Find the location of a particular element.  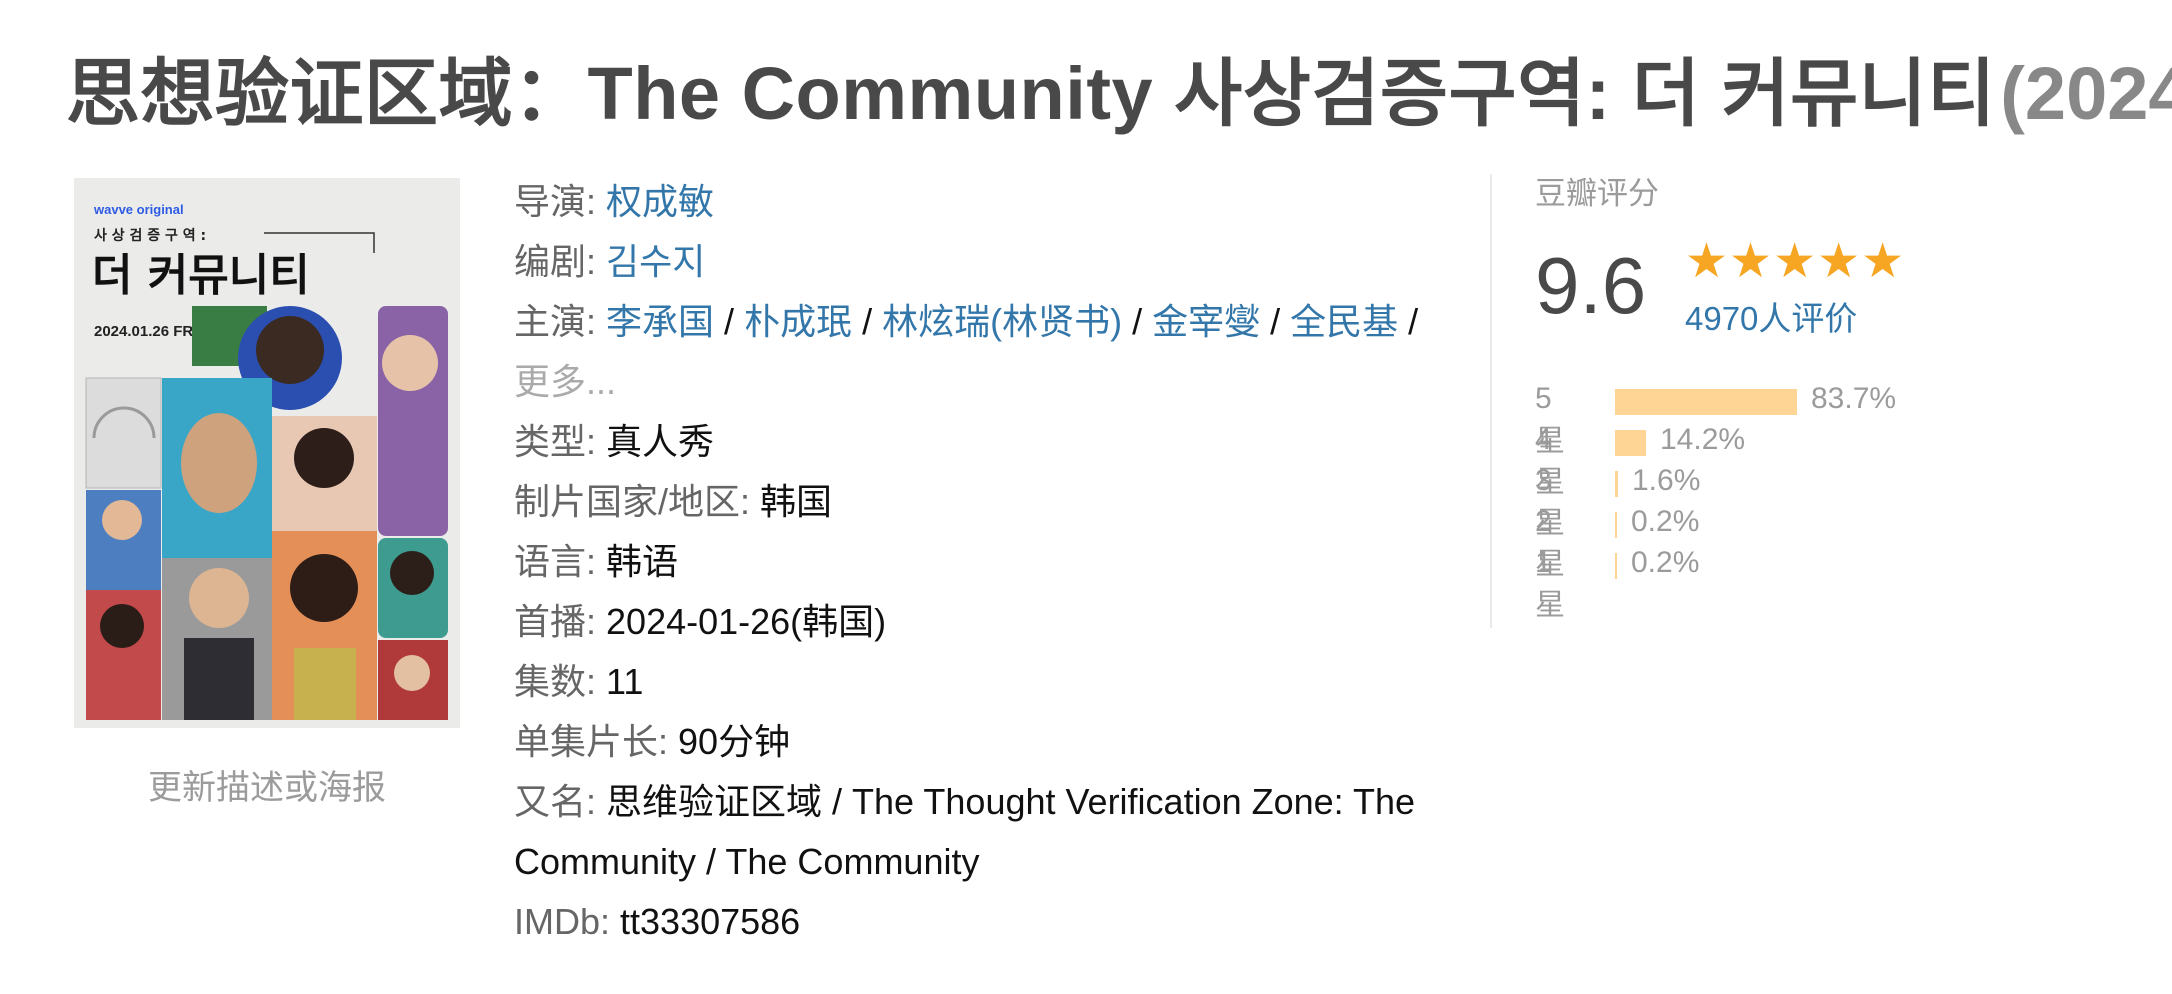

cast-link: 全民基 is located at coordinates (1344, 321).